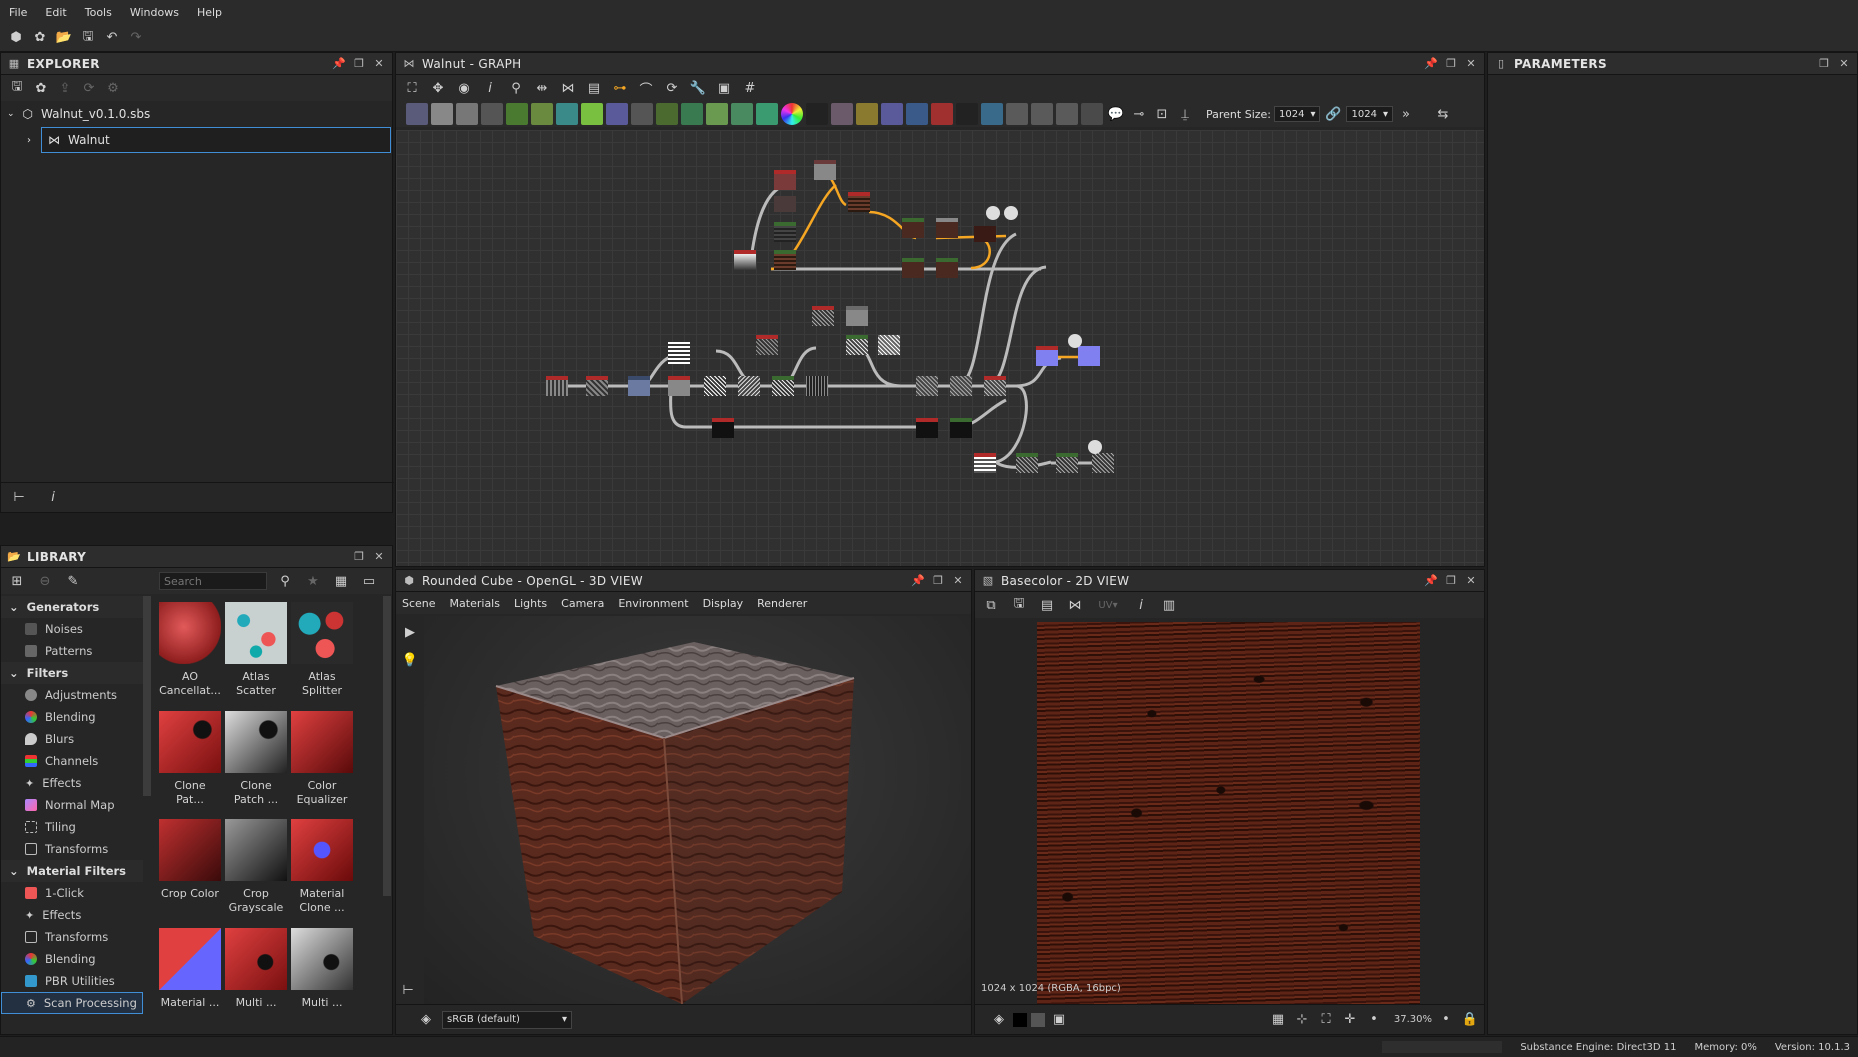  I want to click on menu-tools: Tools, so click(98, 12).